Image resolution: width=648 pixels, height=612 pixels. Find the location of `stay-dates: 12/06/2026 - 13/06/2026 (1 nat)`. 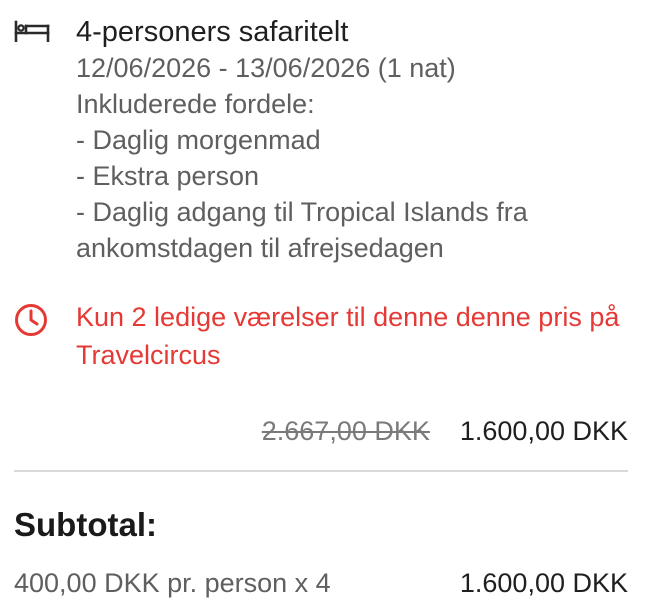

stay-dates: 12/06/2026 - 13/06/2026 (1 nat) is located at coordinates (266, 68).